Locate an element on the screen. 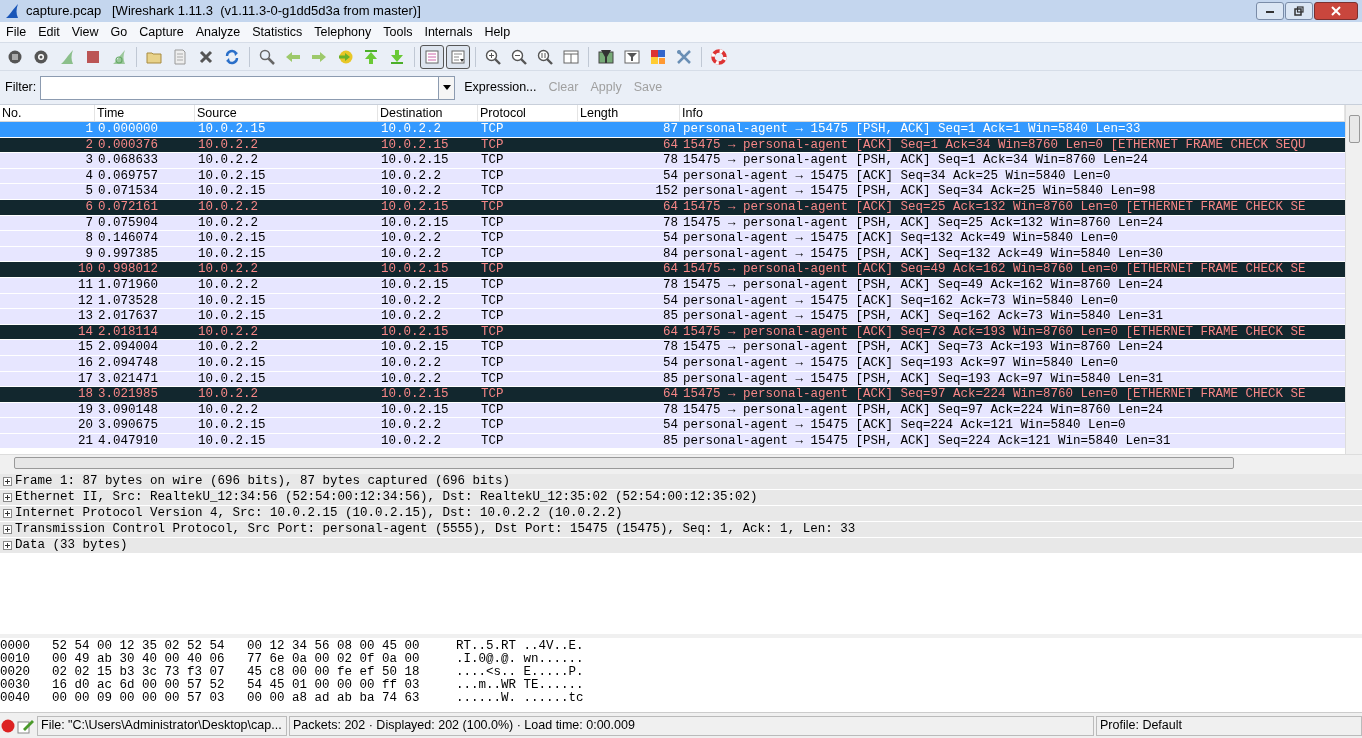 This screenshot has width=1362, height=738. menu-item: Go is located at coordinates (119, 32).